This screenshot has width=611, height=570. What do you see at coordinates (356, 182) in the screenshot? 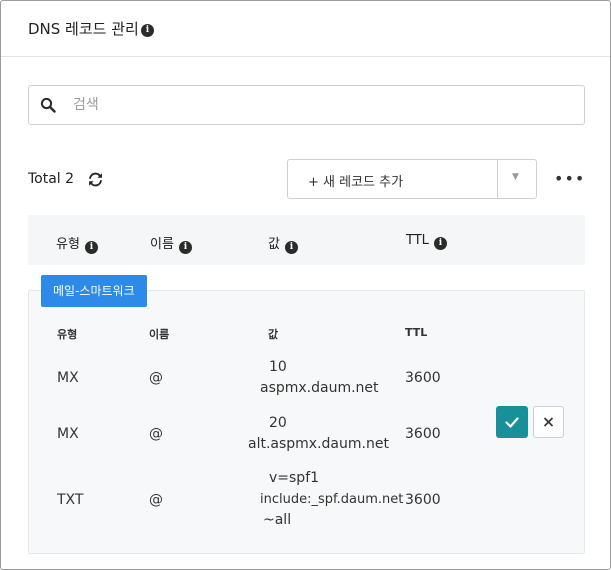
I see `add-record-label: + 새 레코드 추가` at bounding box center [356, 182].